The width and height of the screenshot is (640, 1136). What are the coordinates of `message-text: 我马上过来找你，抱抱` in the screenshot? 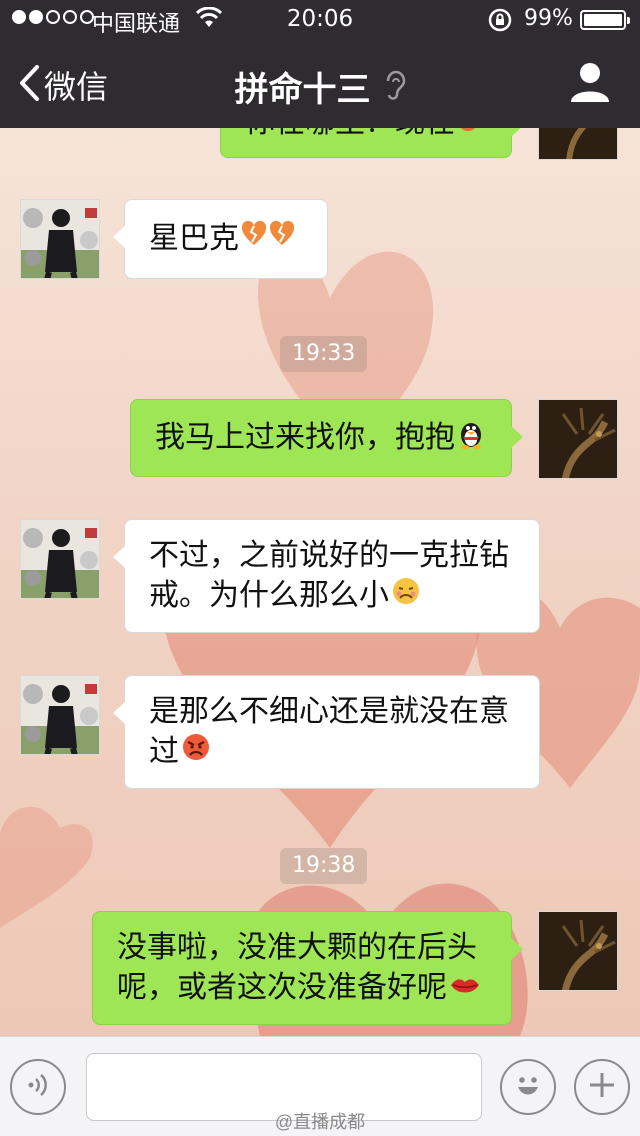 It's located at (305, 437).